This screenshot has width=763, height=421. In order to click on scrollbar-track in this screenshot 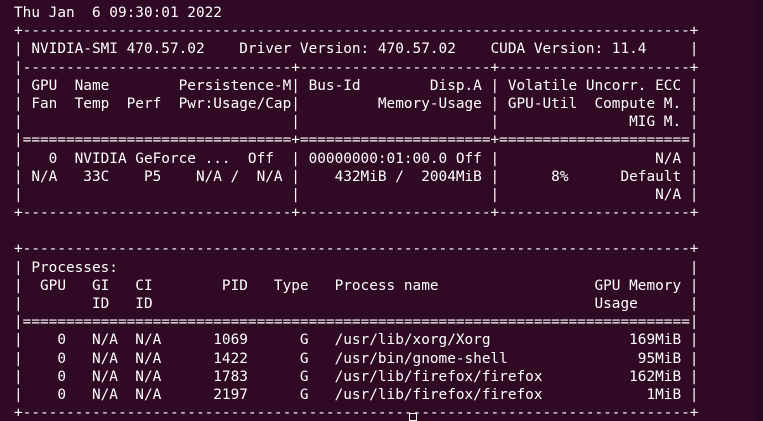, I will do `click(759, 210)`.